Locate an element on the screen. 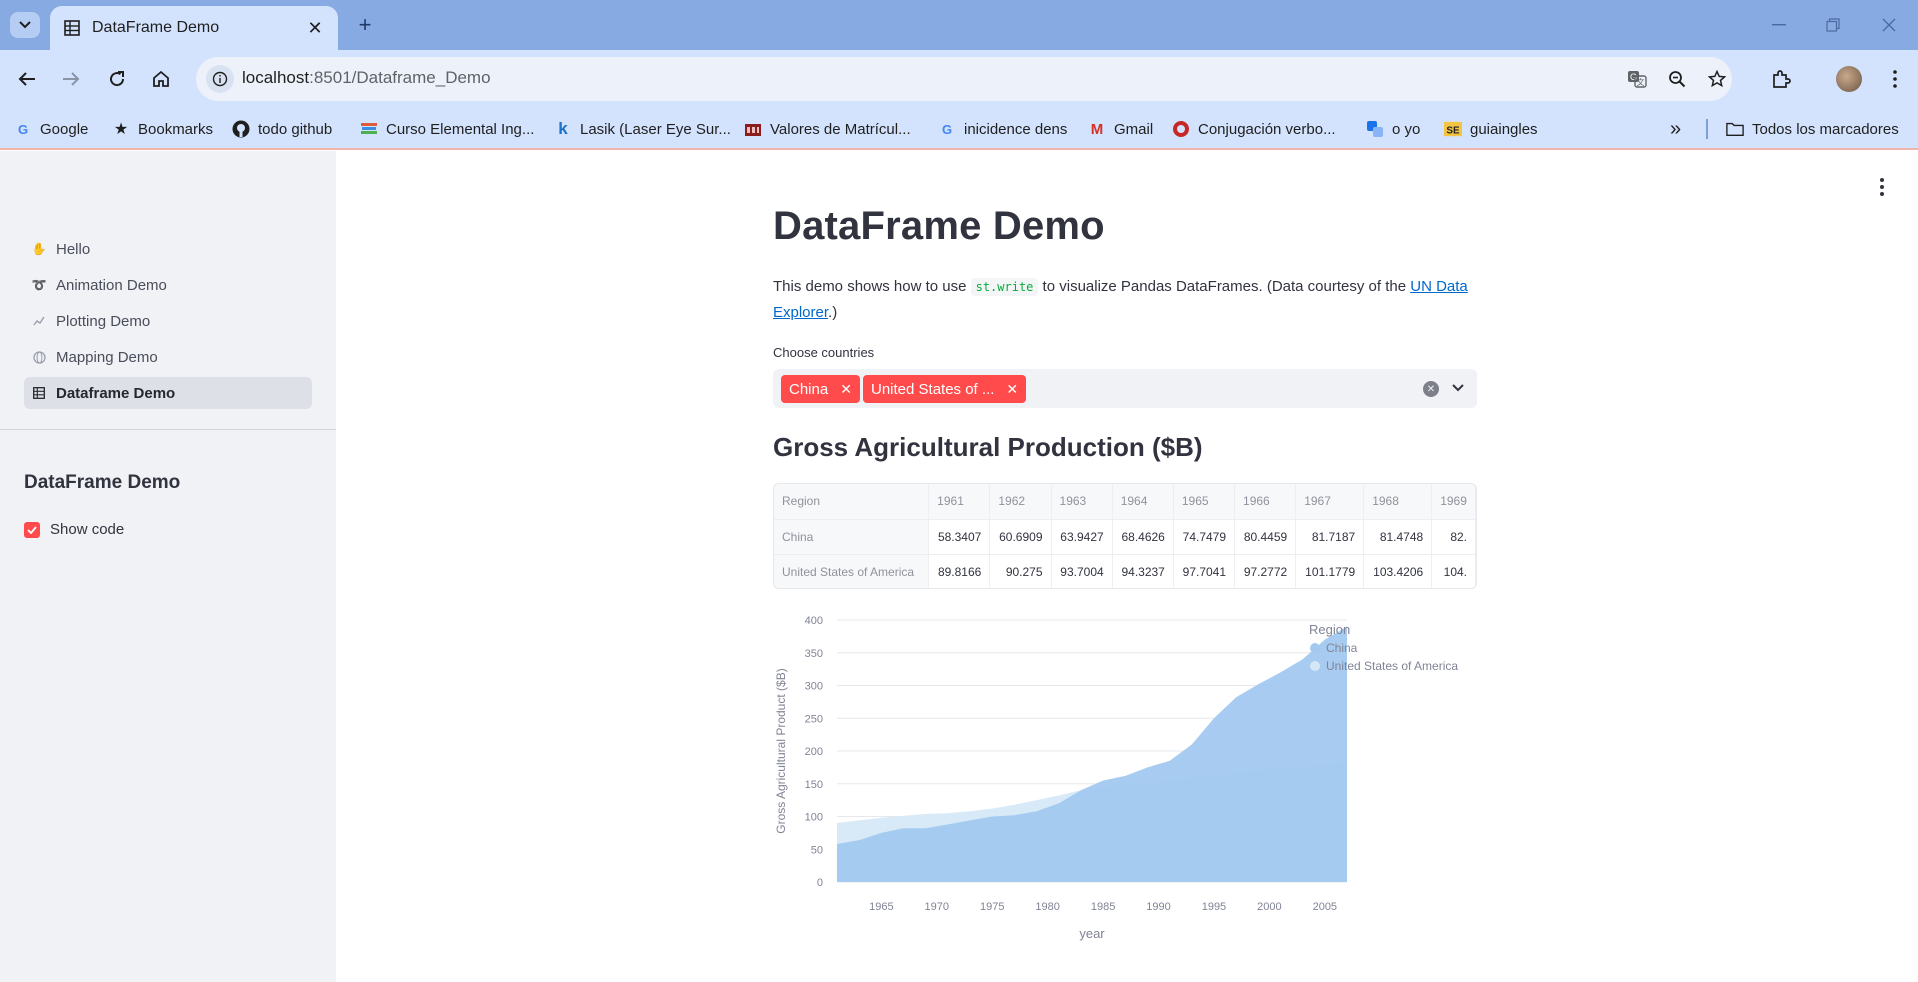 This screenshot has height=982, width=1918. table-cell: 60.6909 is located at coordinates (1020, 537).